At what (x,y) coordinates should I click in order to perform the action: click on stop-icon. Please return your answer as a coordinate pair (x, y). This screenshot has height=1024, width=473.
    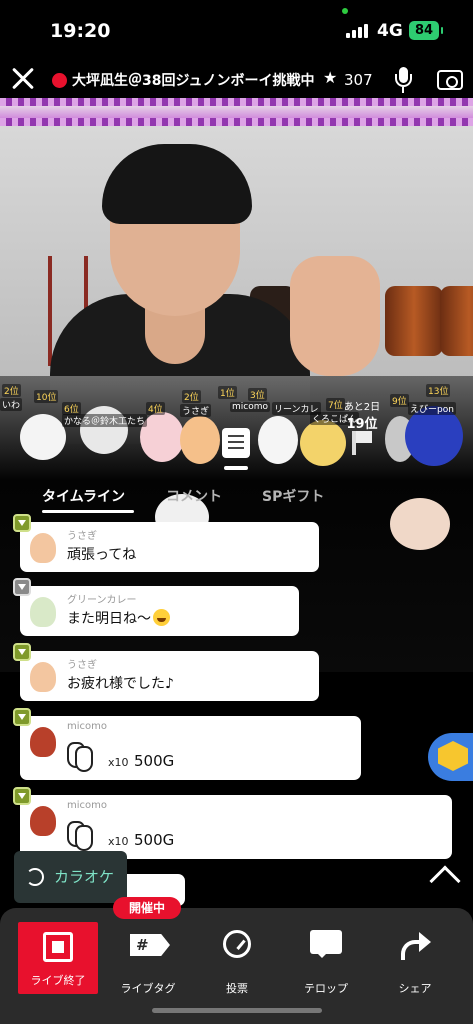
    Looking at the image, I should click on (58, 947).